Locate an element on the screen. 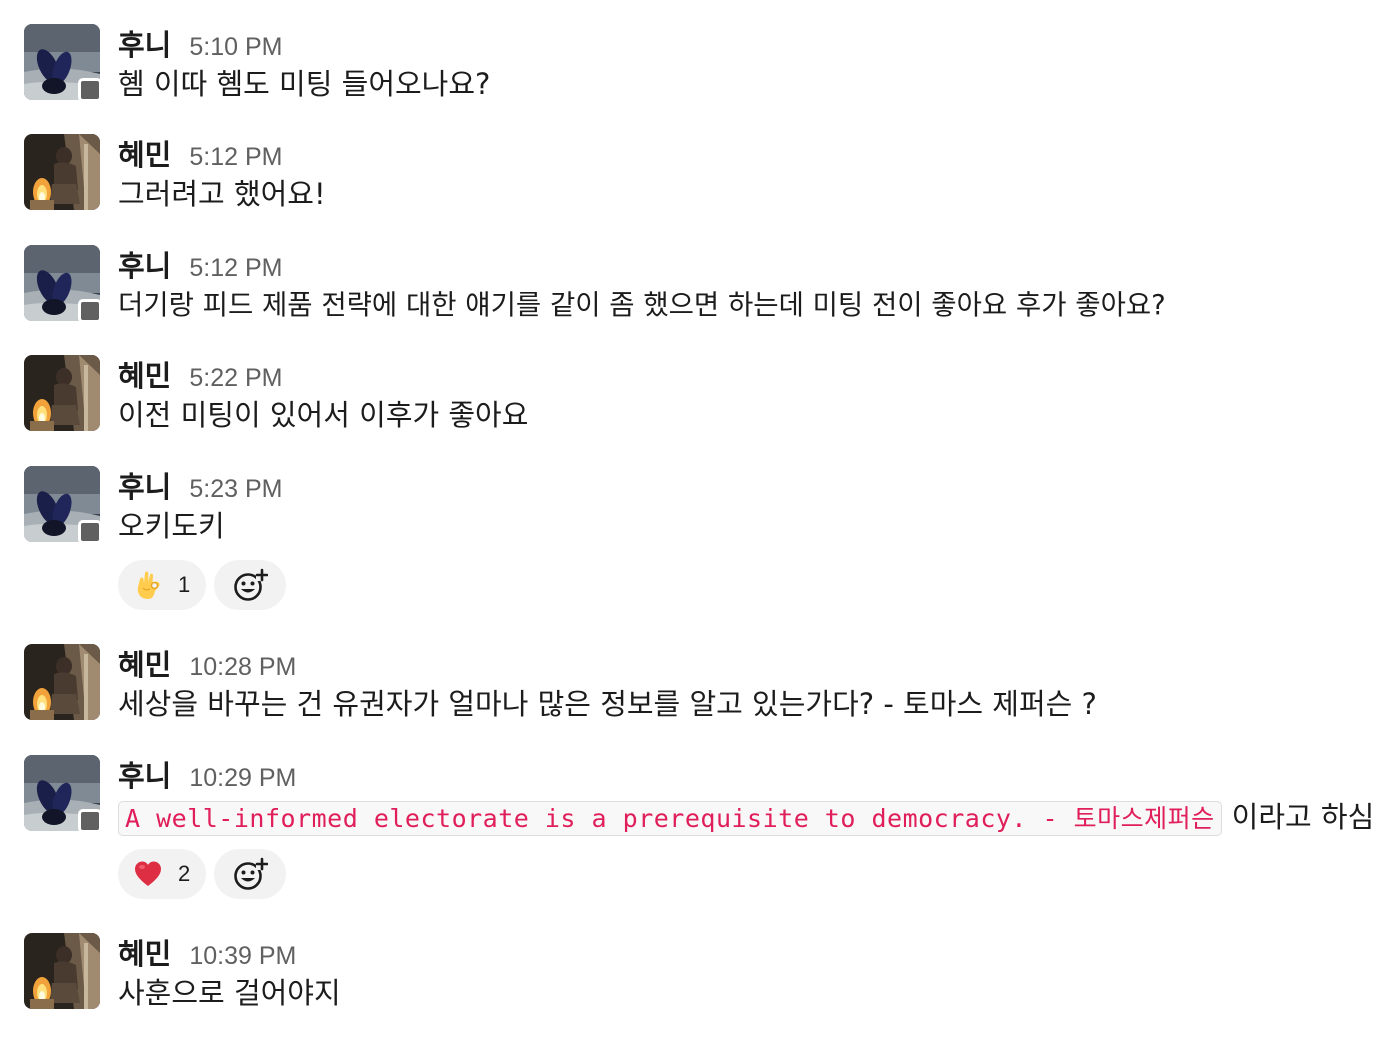 The width and height of the screenshot is (1400, 1039). message-header: 후니 5:23 PM is located at coordinates (200, 484).